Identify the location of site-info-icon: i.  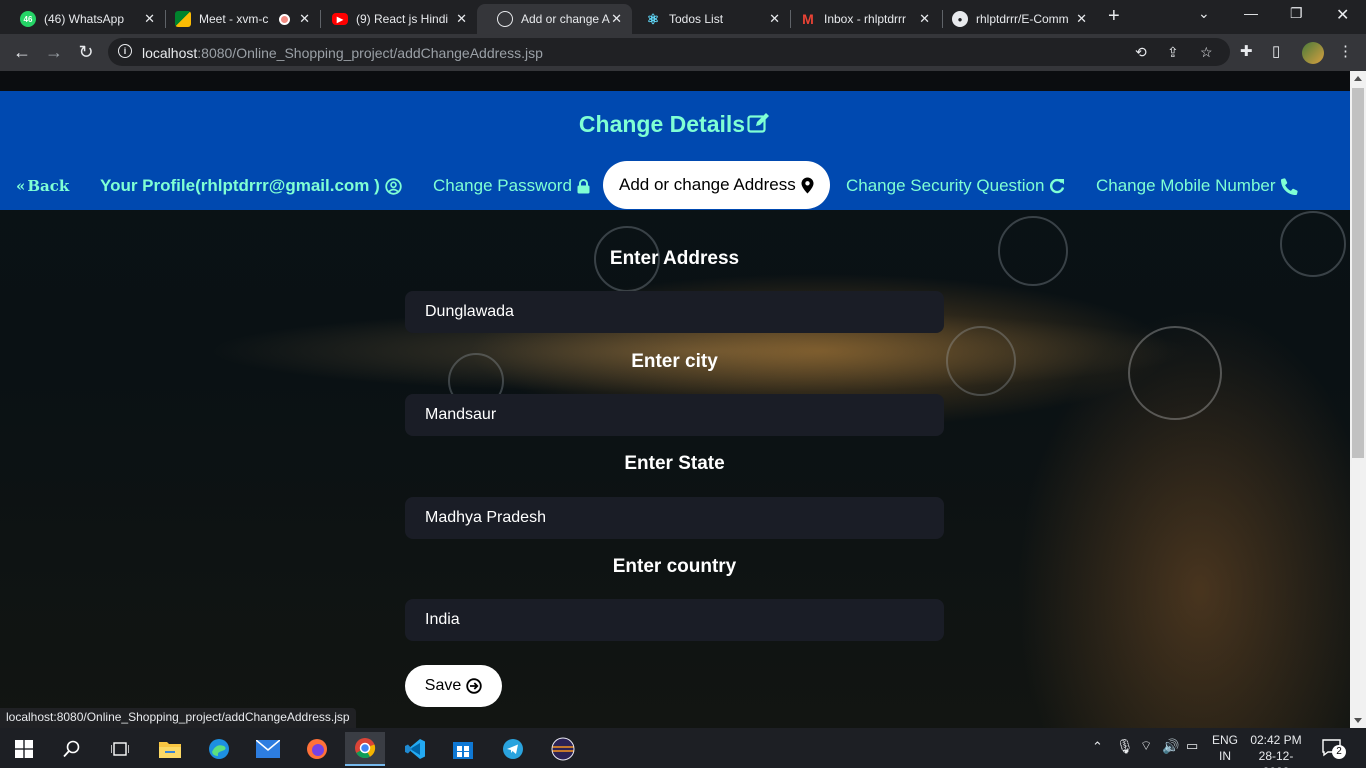
(125, 51).